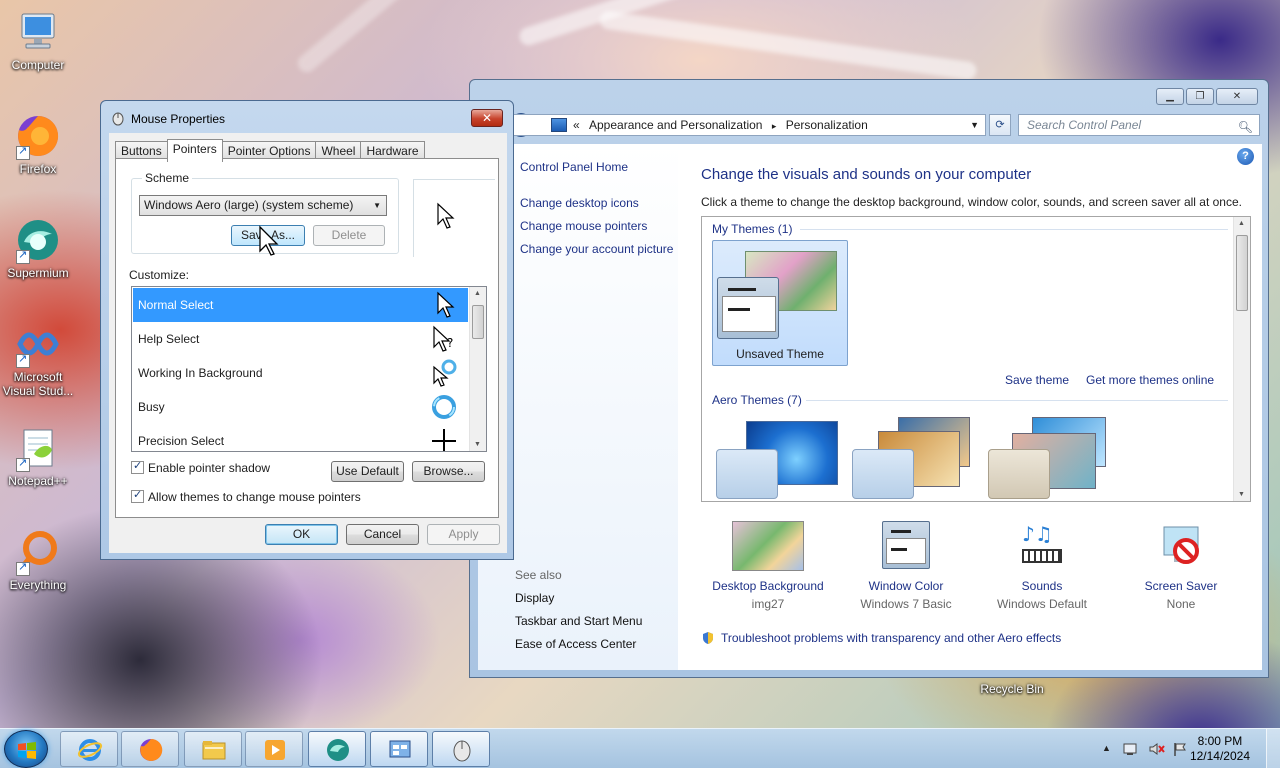 The height and width of the screenshot is (768, 1280). What do you see at coordinates (38, 248) in the screenshot?
I see `desktop-icon-supermium: Supermium` at bounding box center [38, 248].